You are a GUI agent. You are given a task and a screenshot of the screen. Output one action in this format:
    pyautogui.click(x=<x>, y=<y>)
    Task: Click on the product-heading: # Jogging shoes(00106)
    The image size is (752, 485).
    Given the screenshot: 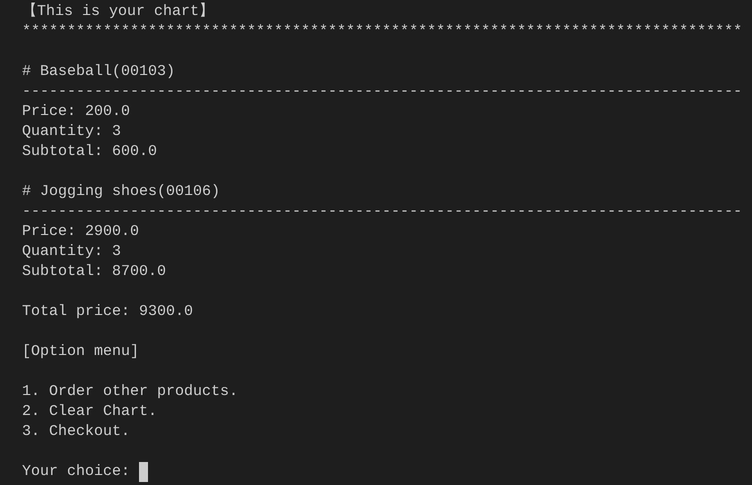 What is the action you would take?
    pyautogui.click(x=121, y=192)
    